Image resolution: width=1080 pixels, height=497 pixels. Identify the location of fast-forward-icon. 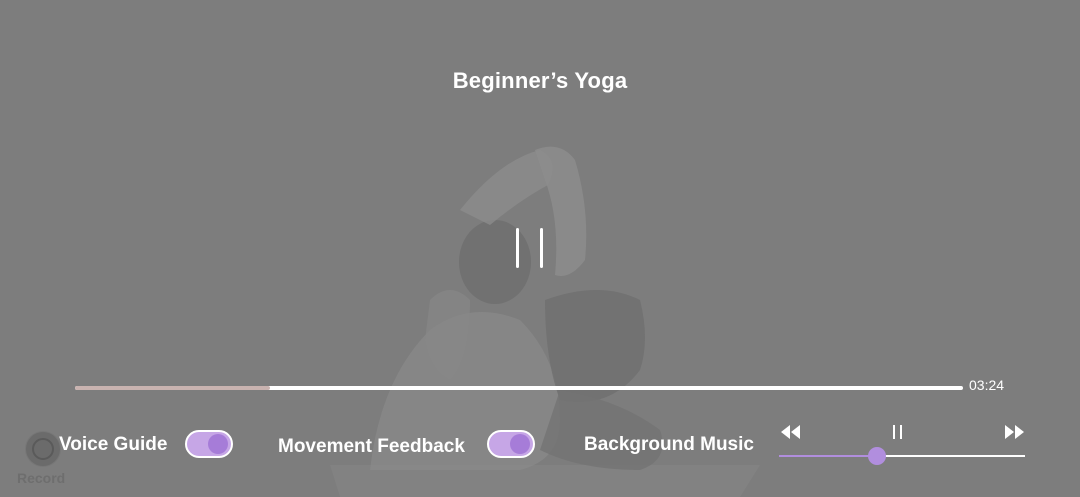
(1014, 432).